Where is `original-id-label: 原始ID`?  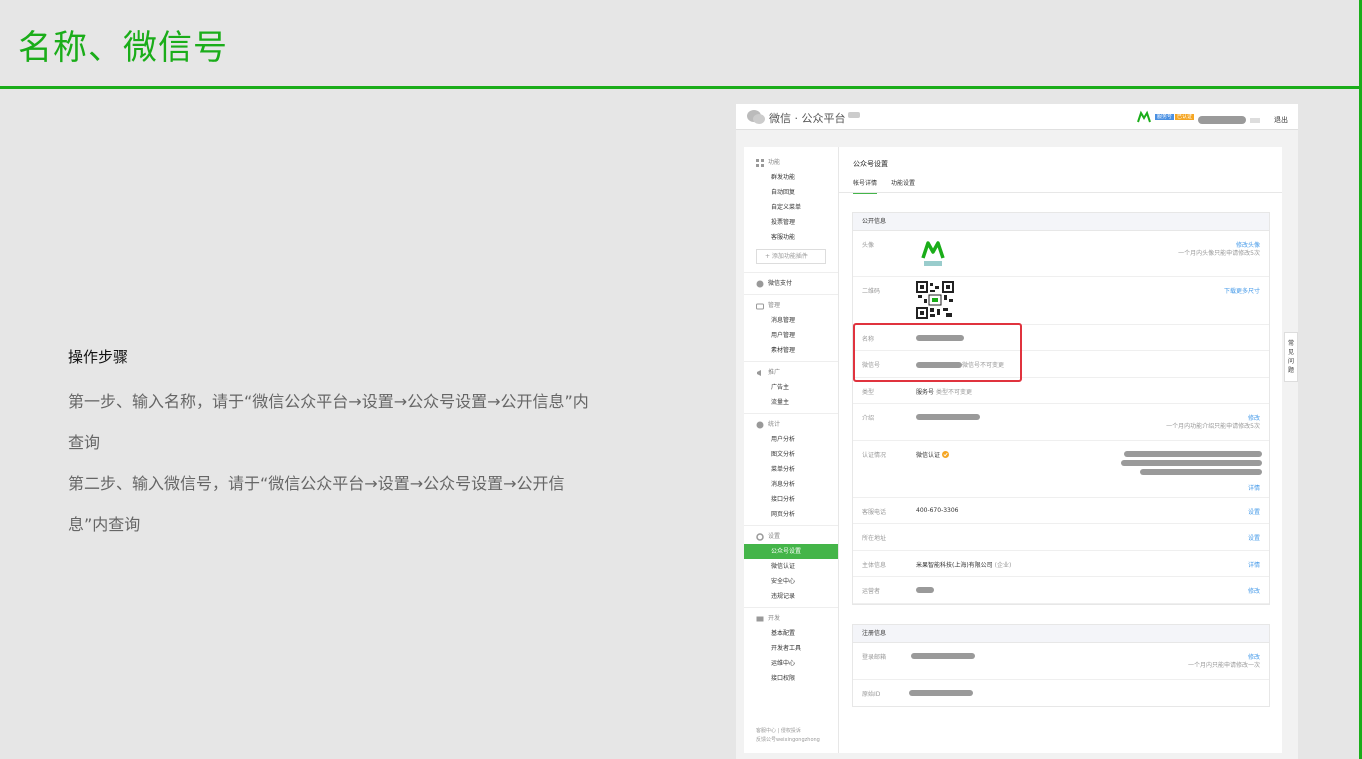
original-id-label: 原始ID is located at coordinates (871, 694).